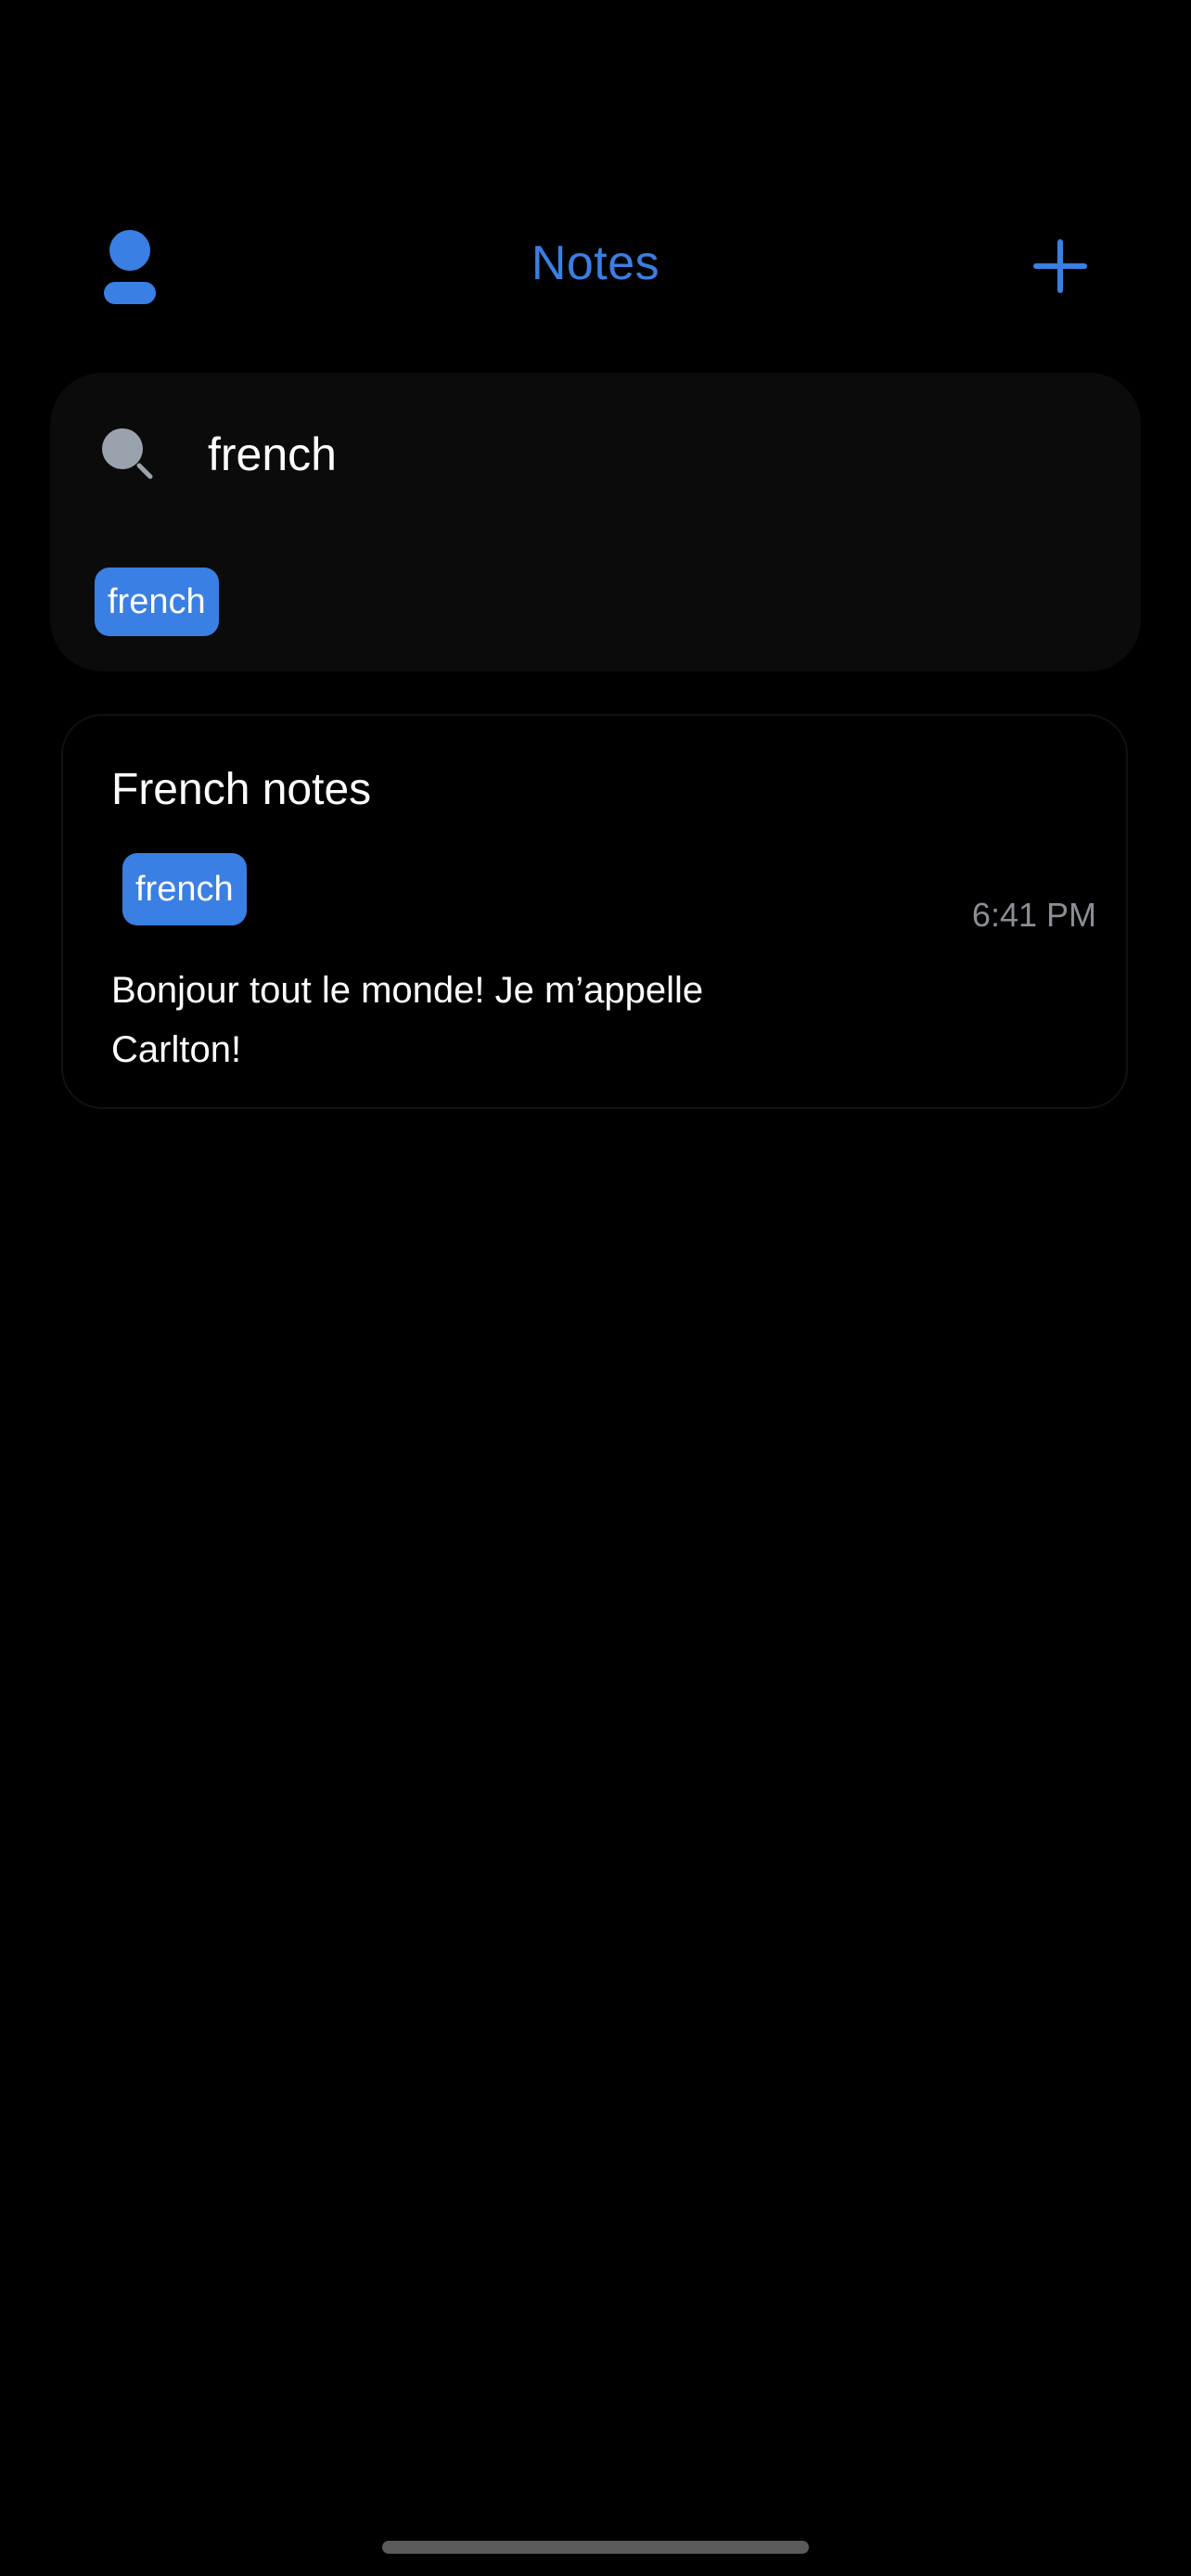  What do you see at coordinates (595, 263) in the screenshot?
I see `page-title: Notes` at bounding box center [595, 263].